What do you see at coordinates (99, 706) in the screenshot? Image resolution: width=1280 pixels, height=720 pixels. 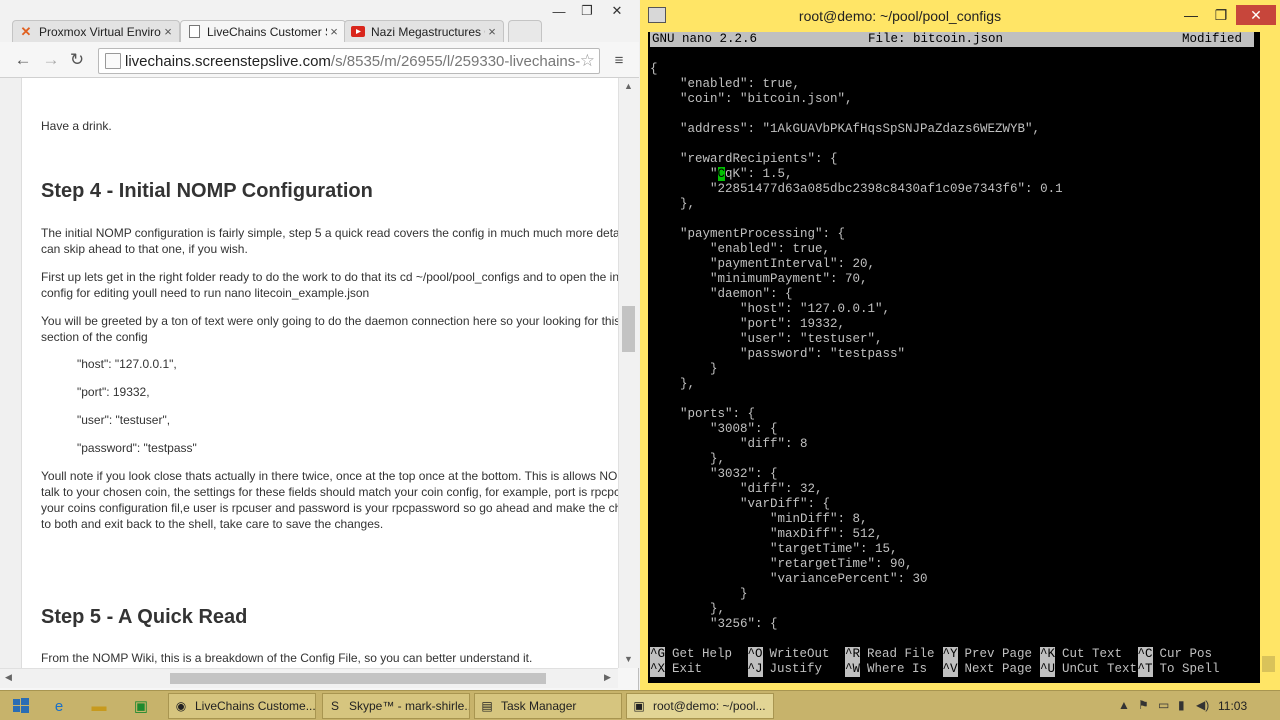 I see `file-explorer-icon: ▬` at bounding box center [99, 706].